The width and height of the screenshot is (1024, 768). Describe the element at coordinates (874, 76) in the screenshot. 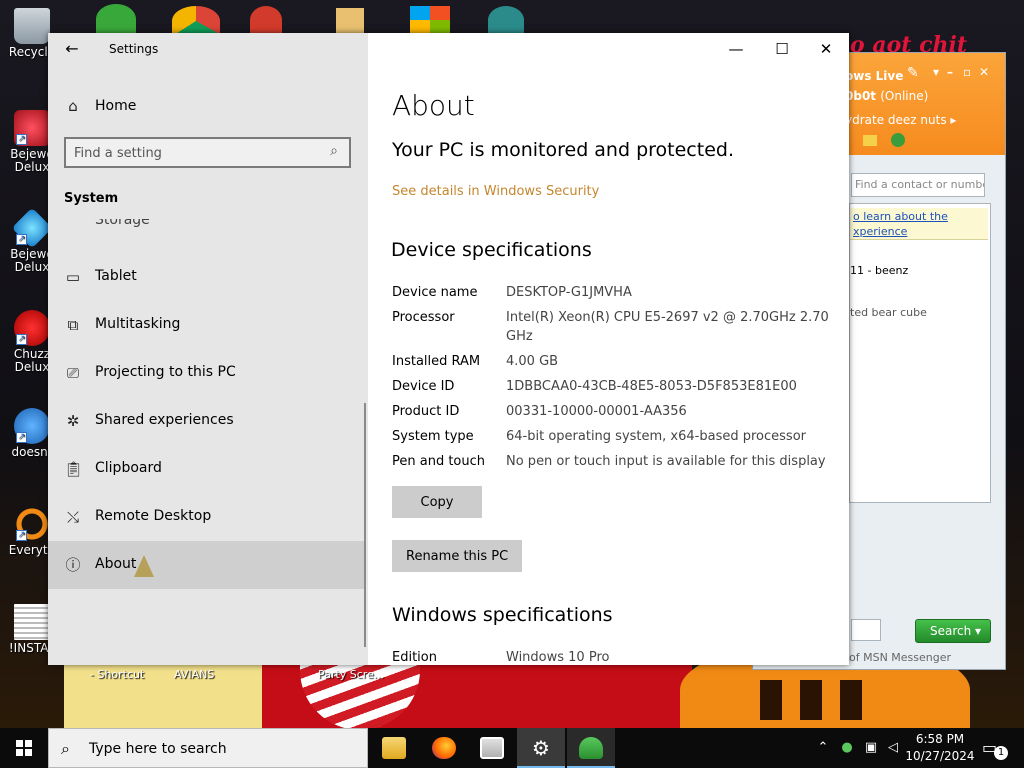

I see `msn-title: ows Live` at that location.